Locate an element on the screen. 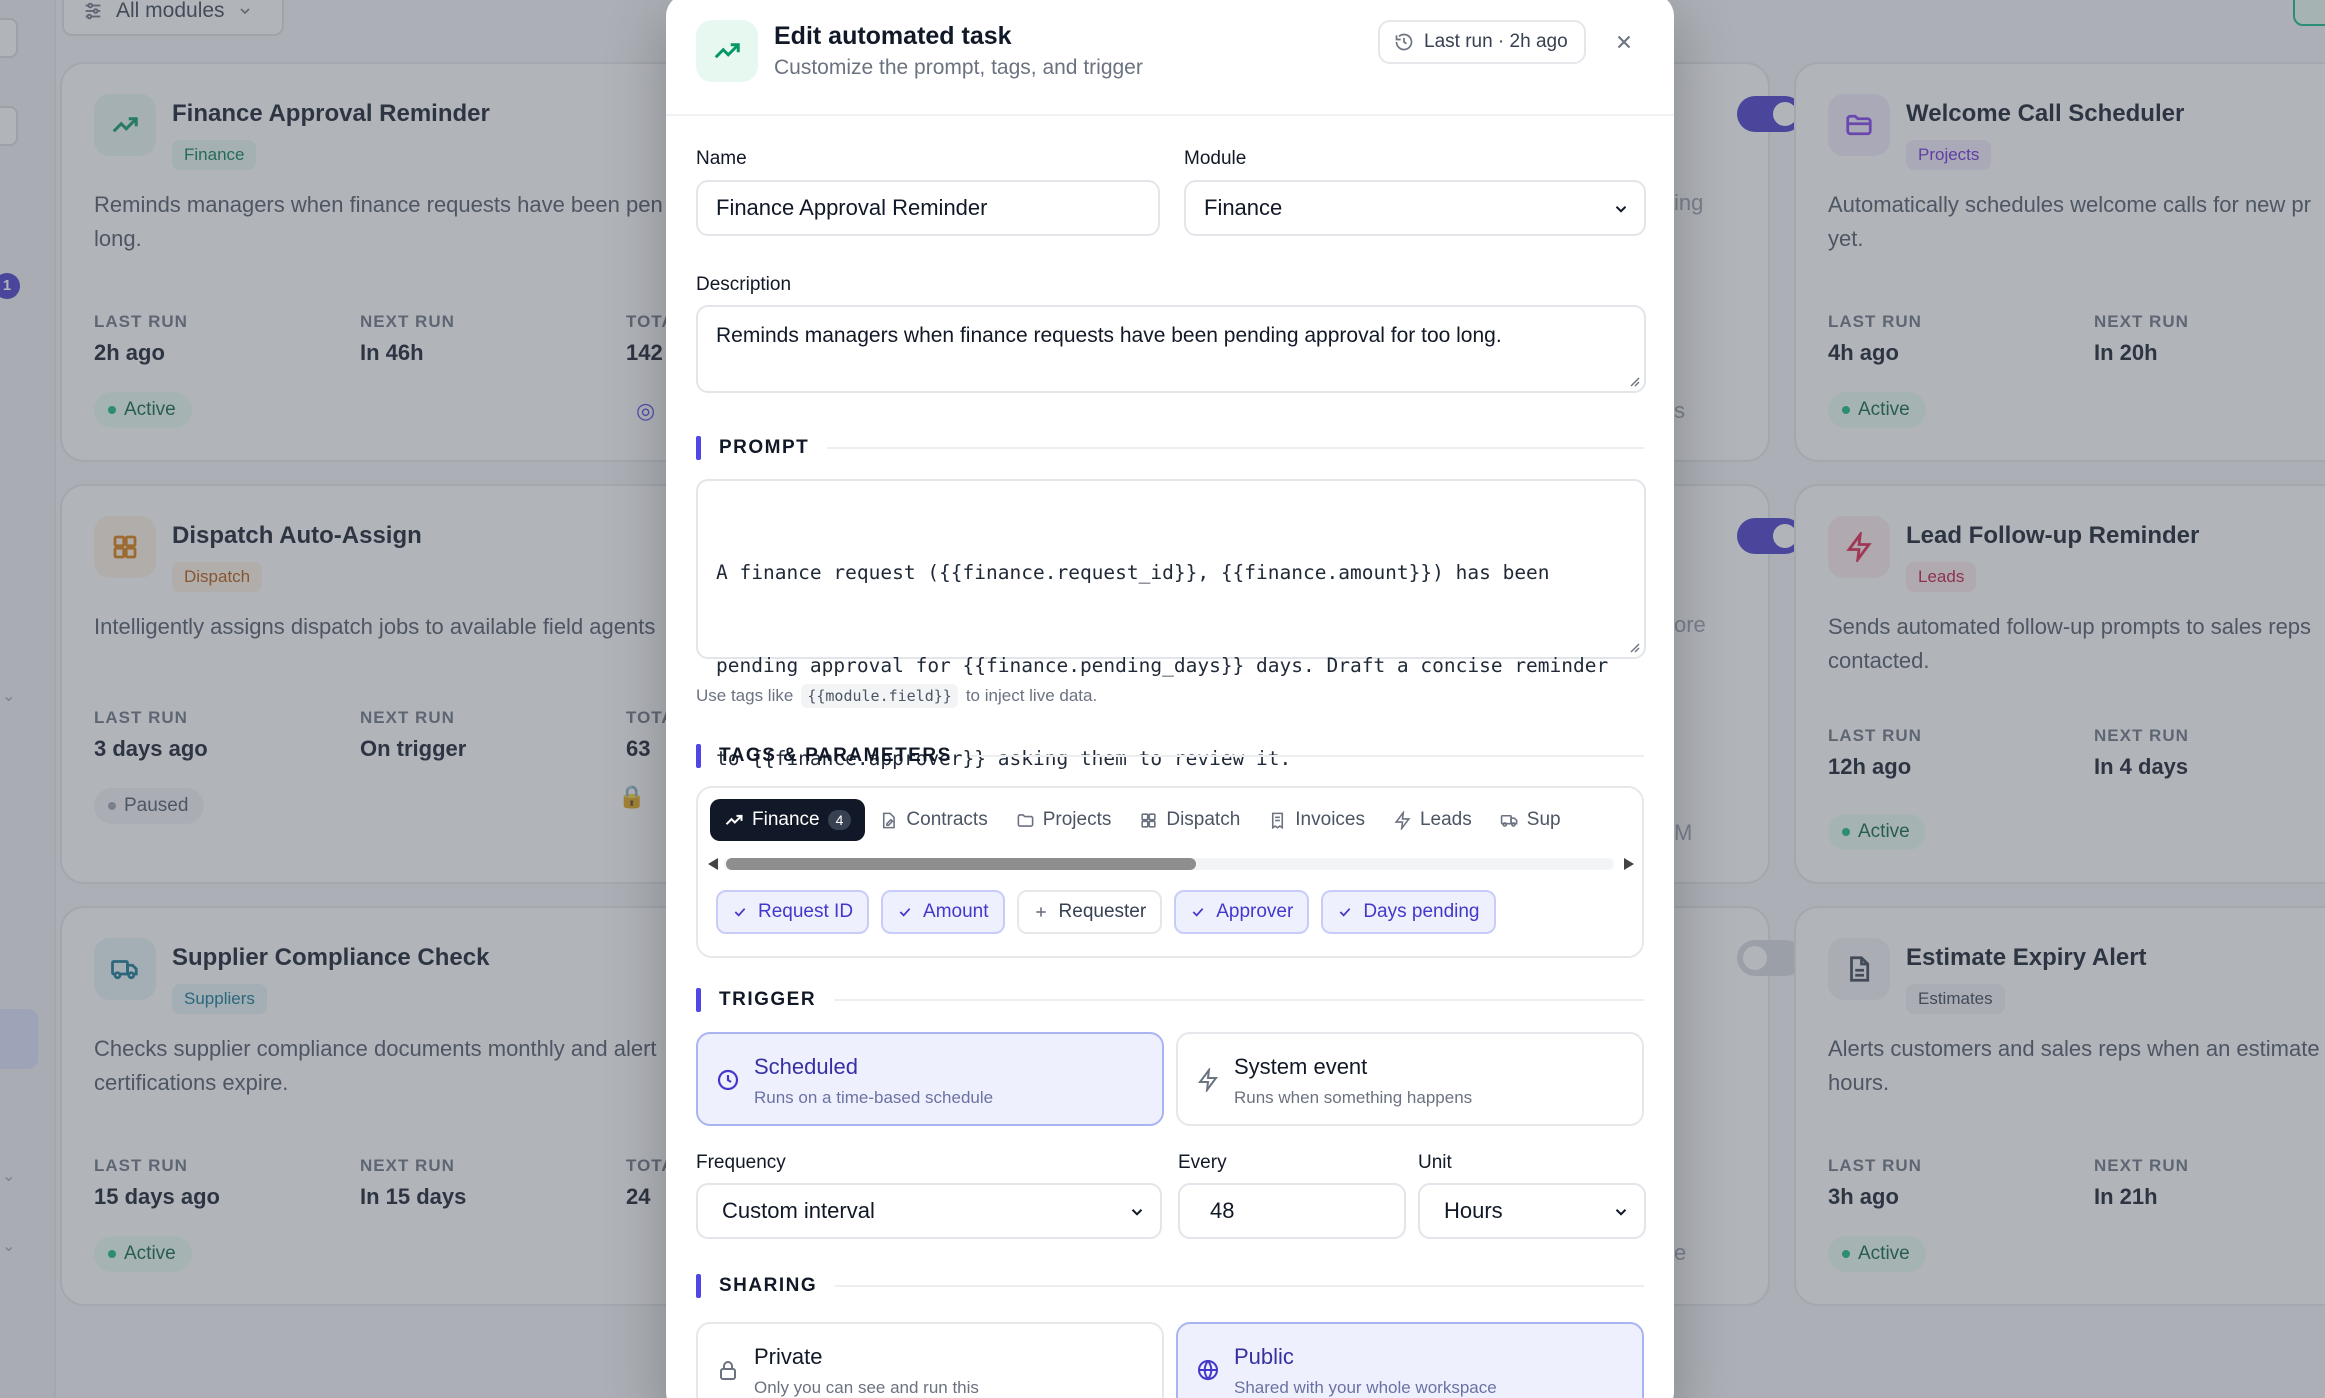 The image size is (2325, 1398). trigger-description: Runs on a time-based schedule is located at coordinates (874, 1097).